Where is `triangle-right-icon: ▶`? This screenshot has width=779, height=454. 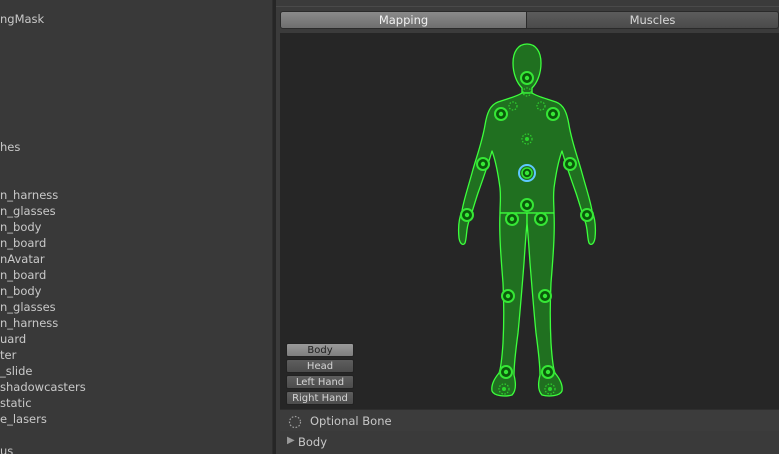 triangle-right-icon: ▶ is located at coordinates (291, 440).